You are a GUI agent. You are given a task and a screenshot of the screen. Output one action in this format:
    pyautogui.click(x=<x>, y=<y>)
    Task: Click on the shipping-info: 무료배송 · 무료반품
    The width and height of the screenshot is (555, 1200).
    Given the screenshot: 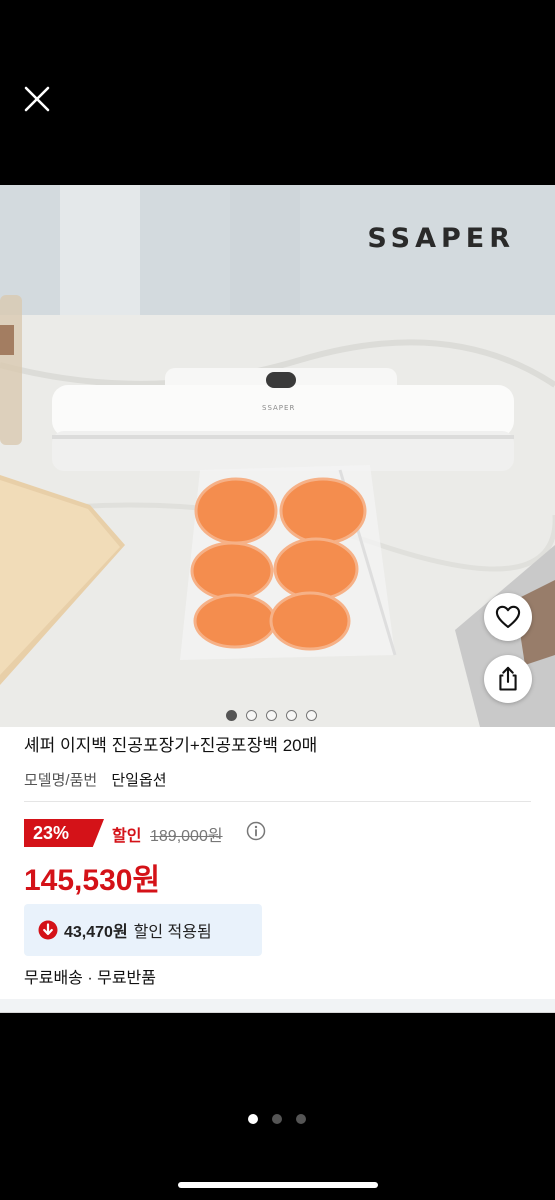 What is the action you would take?
    pyautogui.click(x=90, y=978)
    